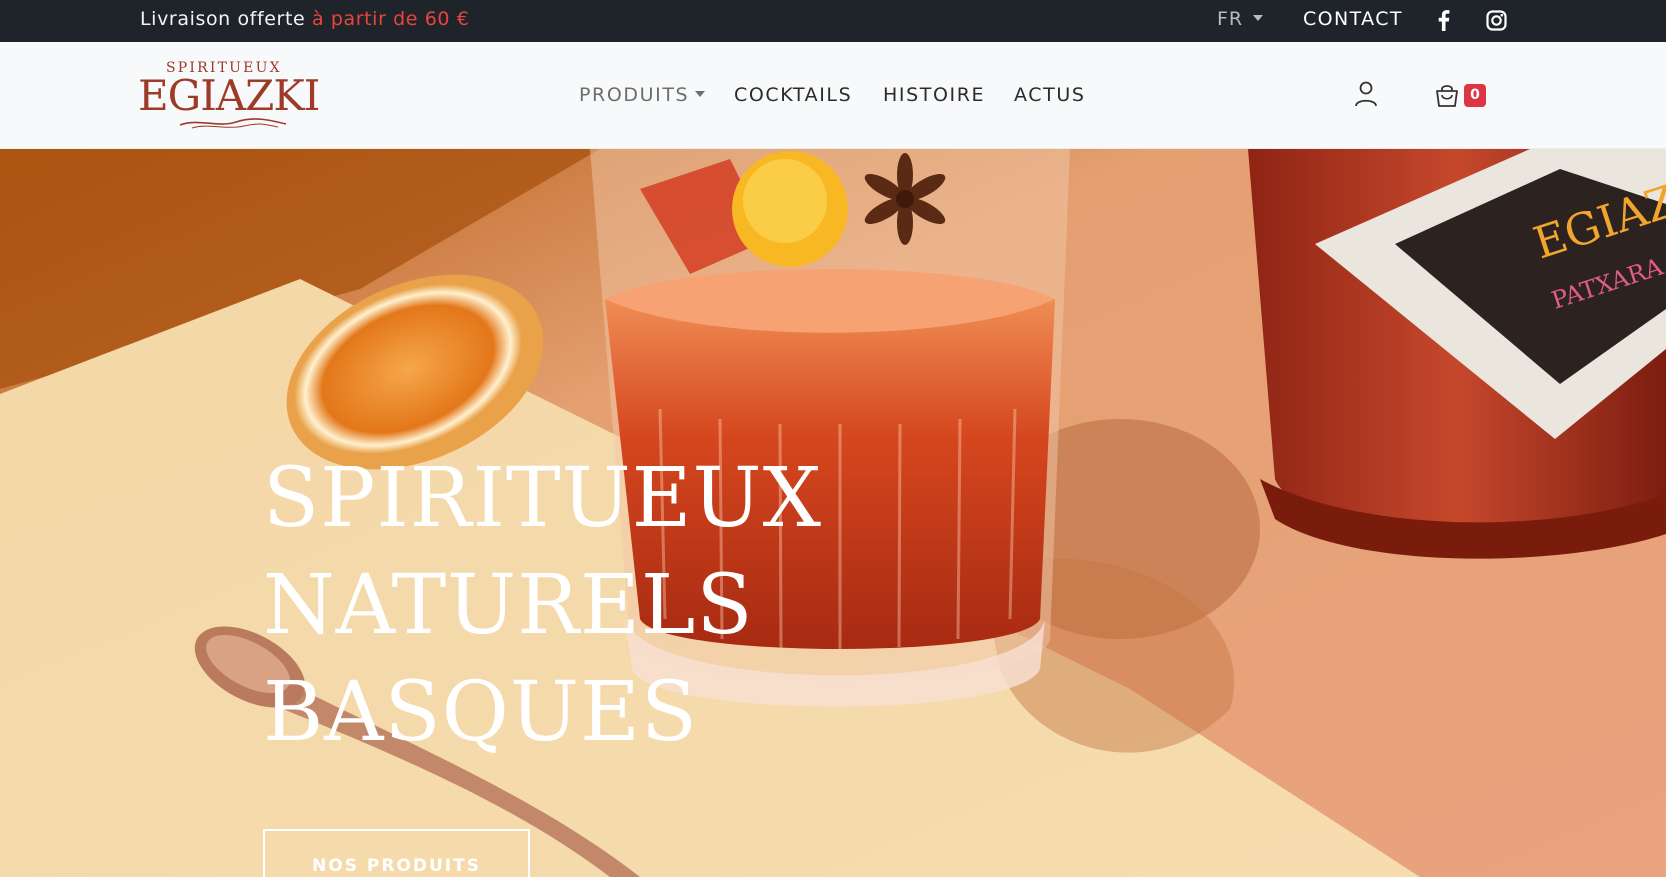  I want to click on facebook-icon, so click(1443, 20).